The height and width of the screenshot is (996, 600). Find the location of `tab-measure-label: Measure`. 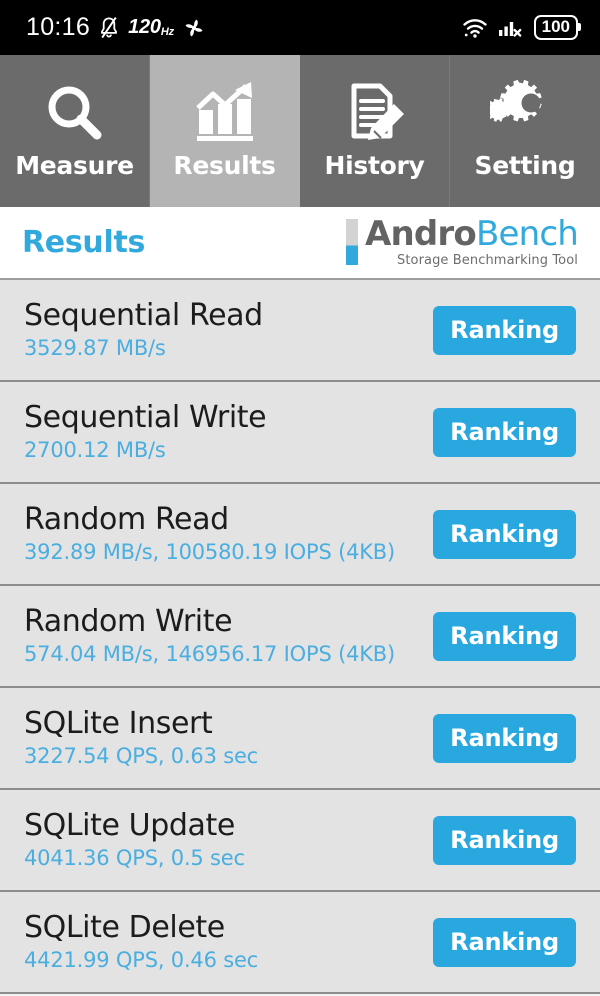

tab-measure-label: Measure is located at coordinates (74, 165).